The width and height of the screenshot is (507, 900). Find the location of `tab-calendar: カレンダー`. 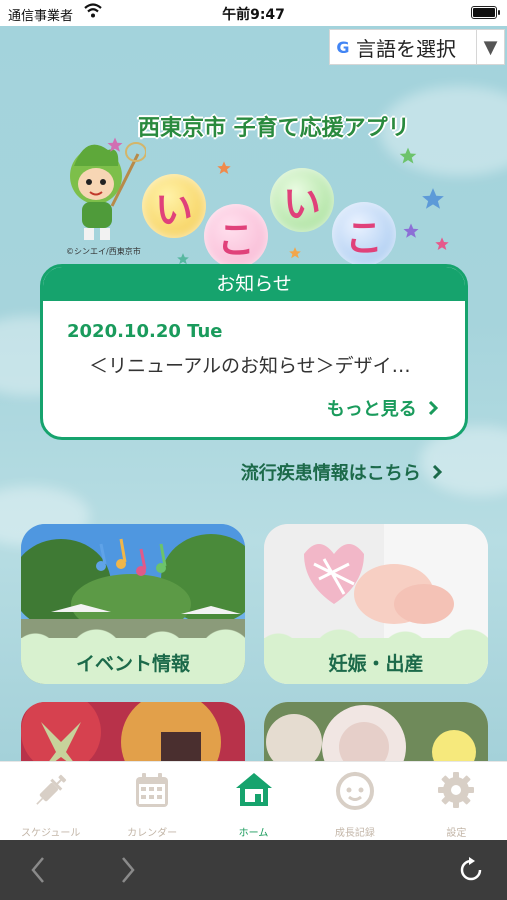

tab-calendar: カレンダー is located at coordinates (151, 801).